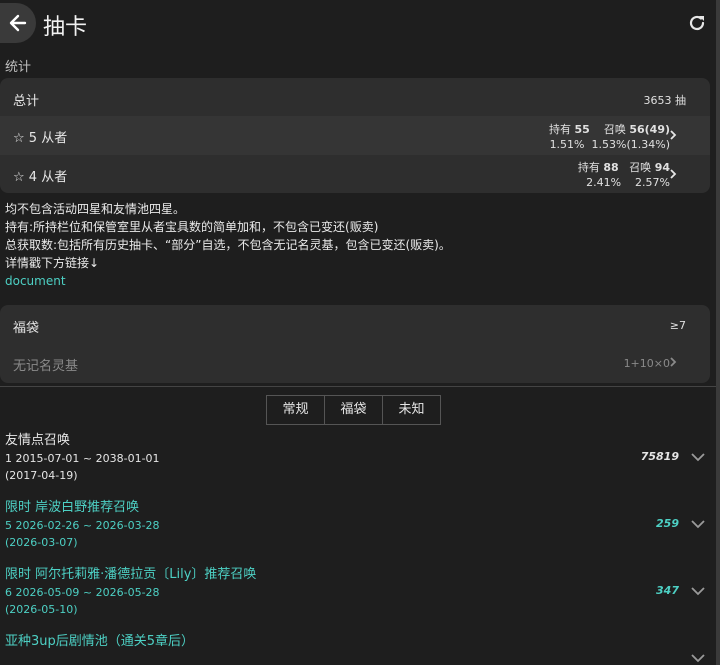 The height and width of the screenshot is (665, 720). What do you see at coordinates (38, 440) in the screenshot?
I see `pool-title: 友情点召唤` at bounding box center [38, 440].